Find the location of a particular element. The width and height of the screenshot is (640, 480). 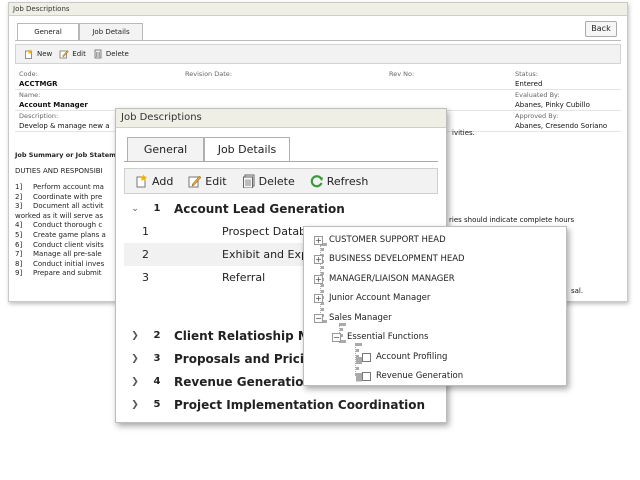

new-icon is located at coordinates (29, 54).